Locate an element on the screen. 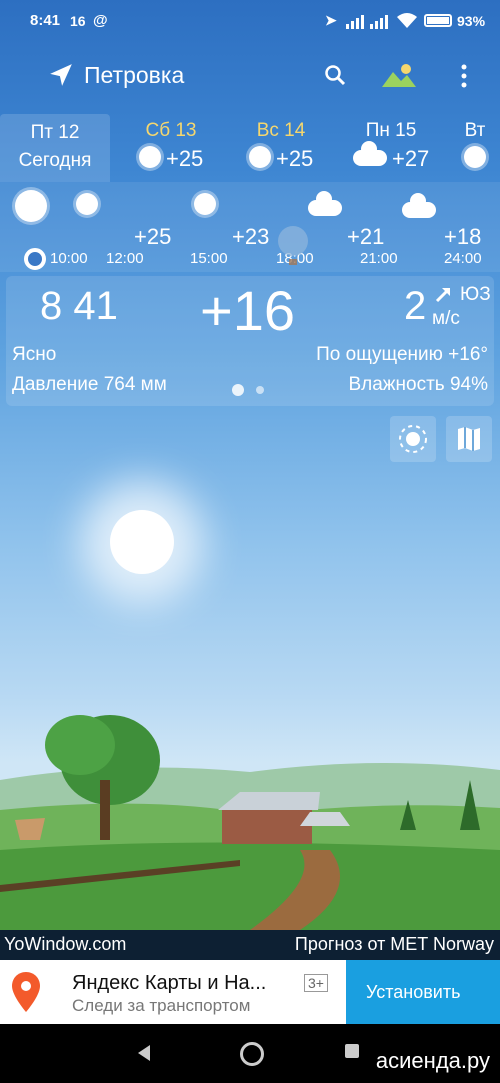 The image size is (500, 1083). brand-link: YoWindow.com is located at coordinates (65, 944).